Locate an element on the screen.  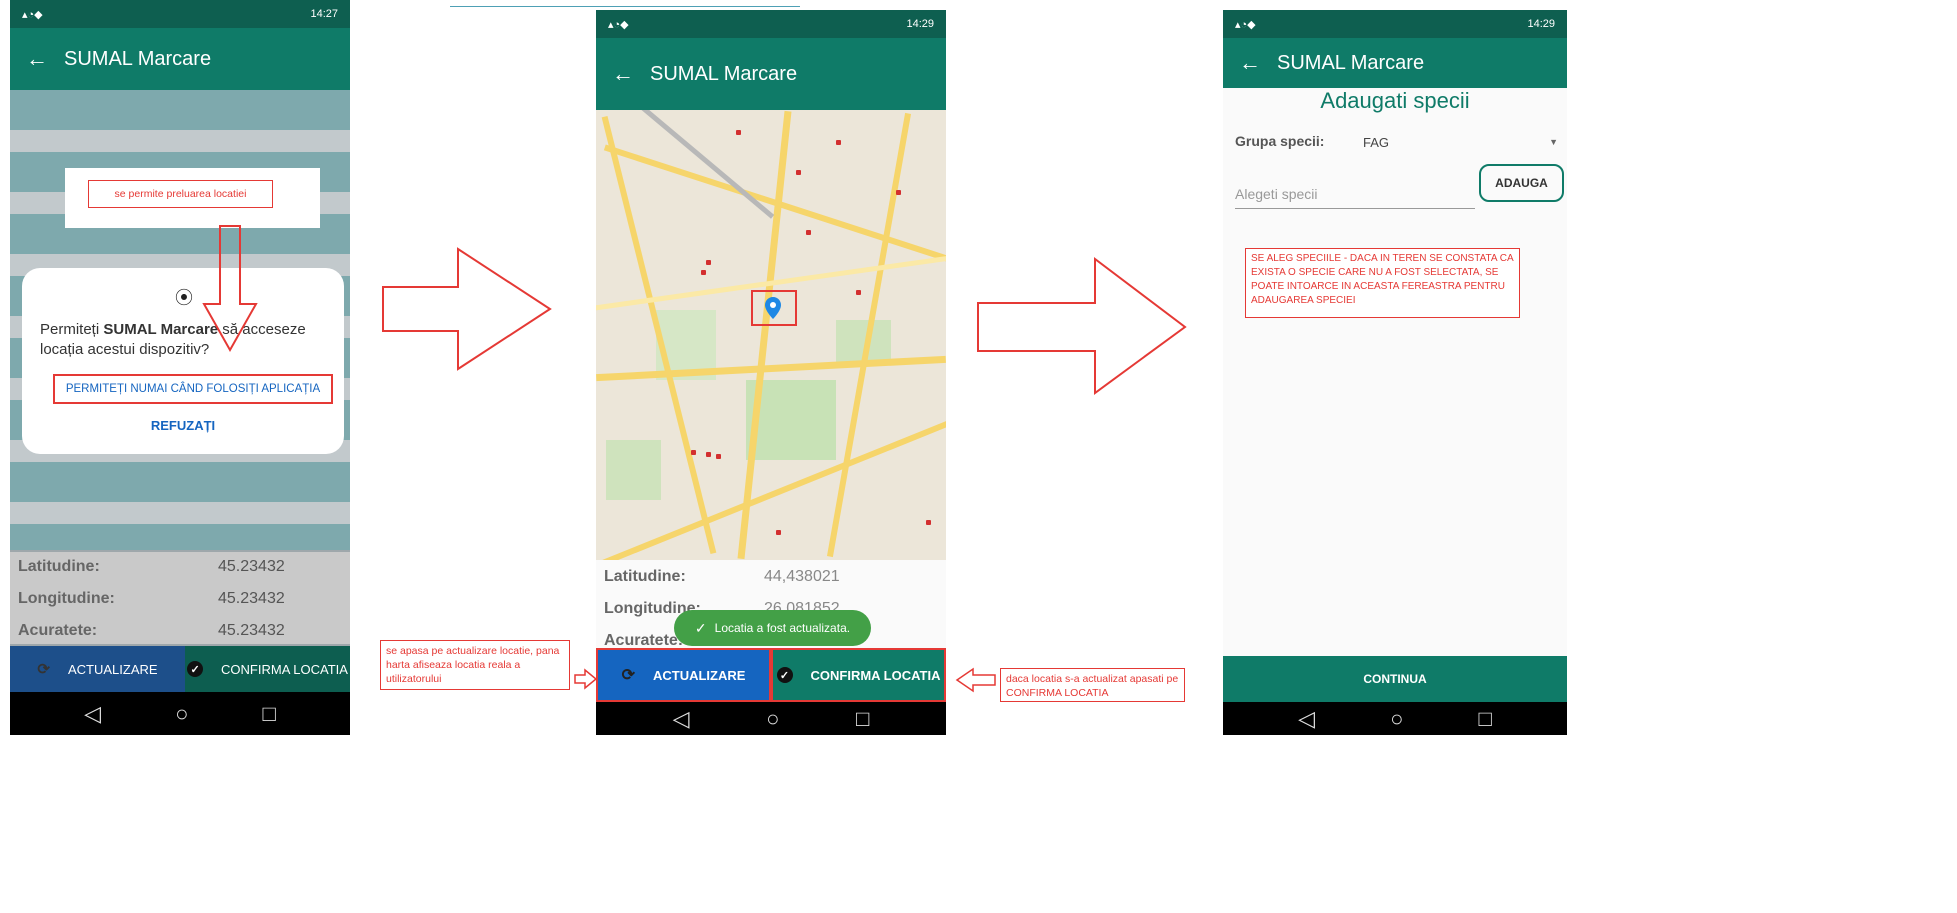
longitude-value: 45.23432 is located at coordinates (251, 598).